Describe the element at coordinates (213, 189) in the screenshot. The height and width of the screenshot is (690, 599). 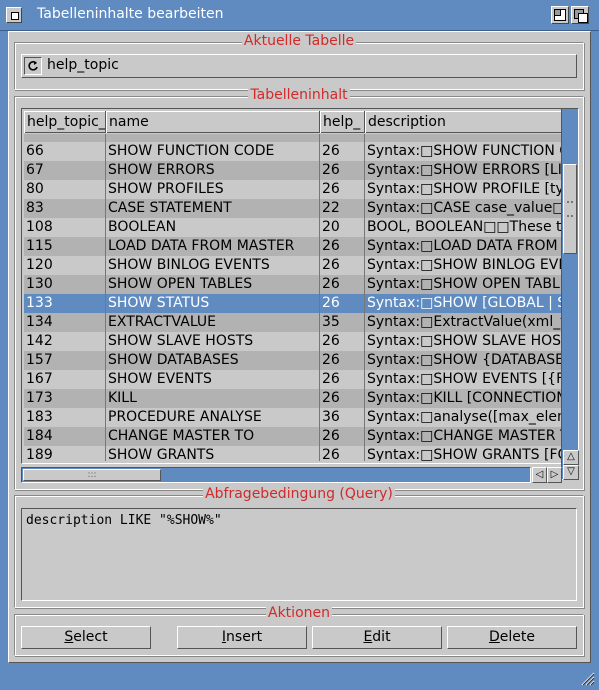
I see `cell-name: SHOW PROFILES` at that location.